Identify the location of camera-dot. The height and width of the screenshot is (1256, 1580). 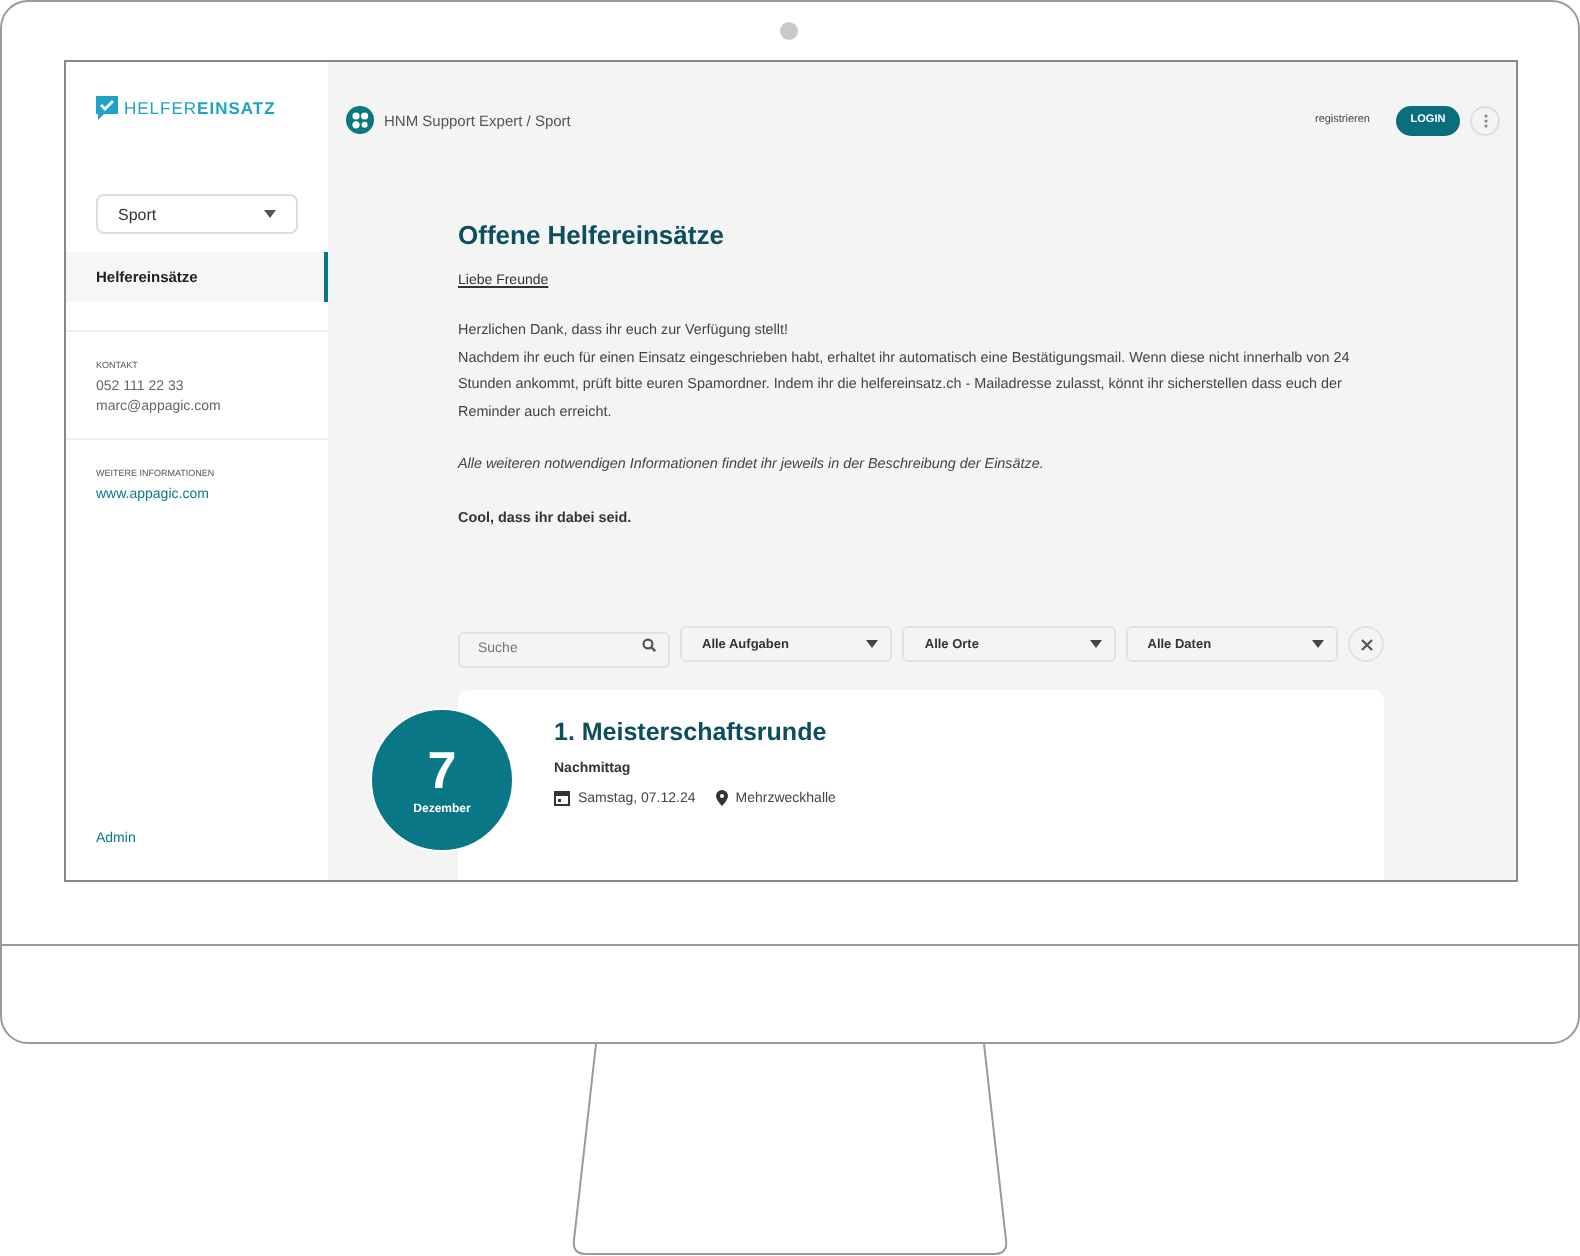
(789, 31).